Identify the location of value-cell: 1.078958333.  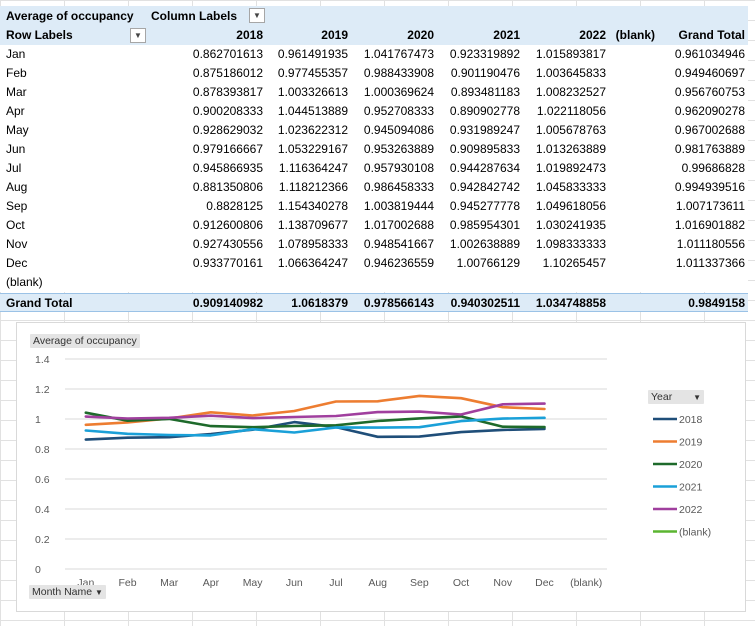
(313, 244).